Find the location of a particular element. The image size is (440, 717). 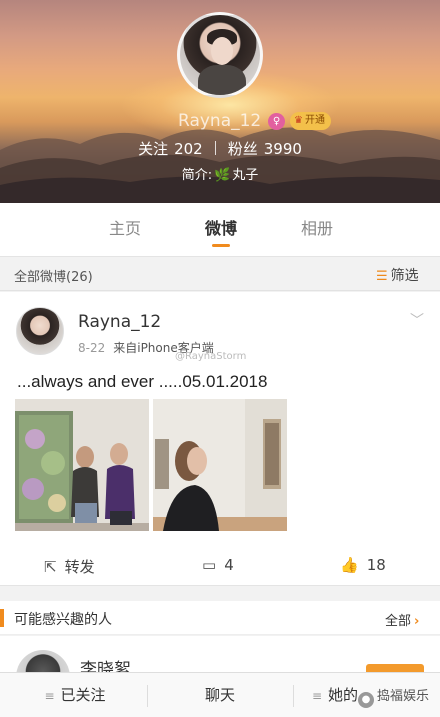

photo-1-image is located at coordinates (82, 465).